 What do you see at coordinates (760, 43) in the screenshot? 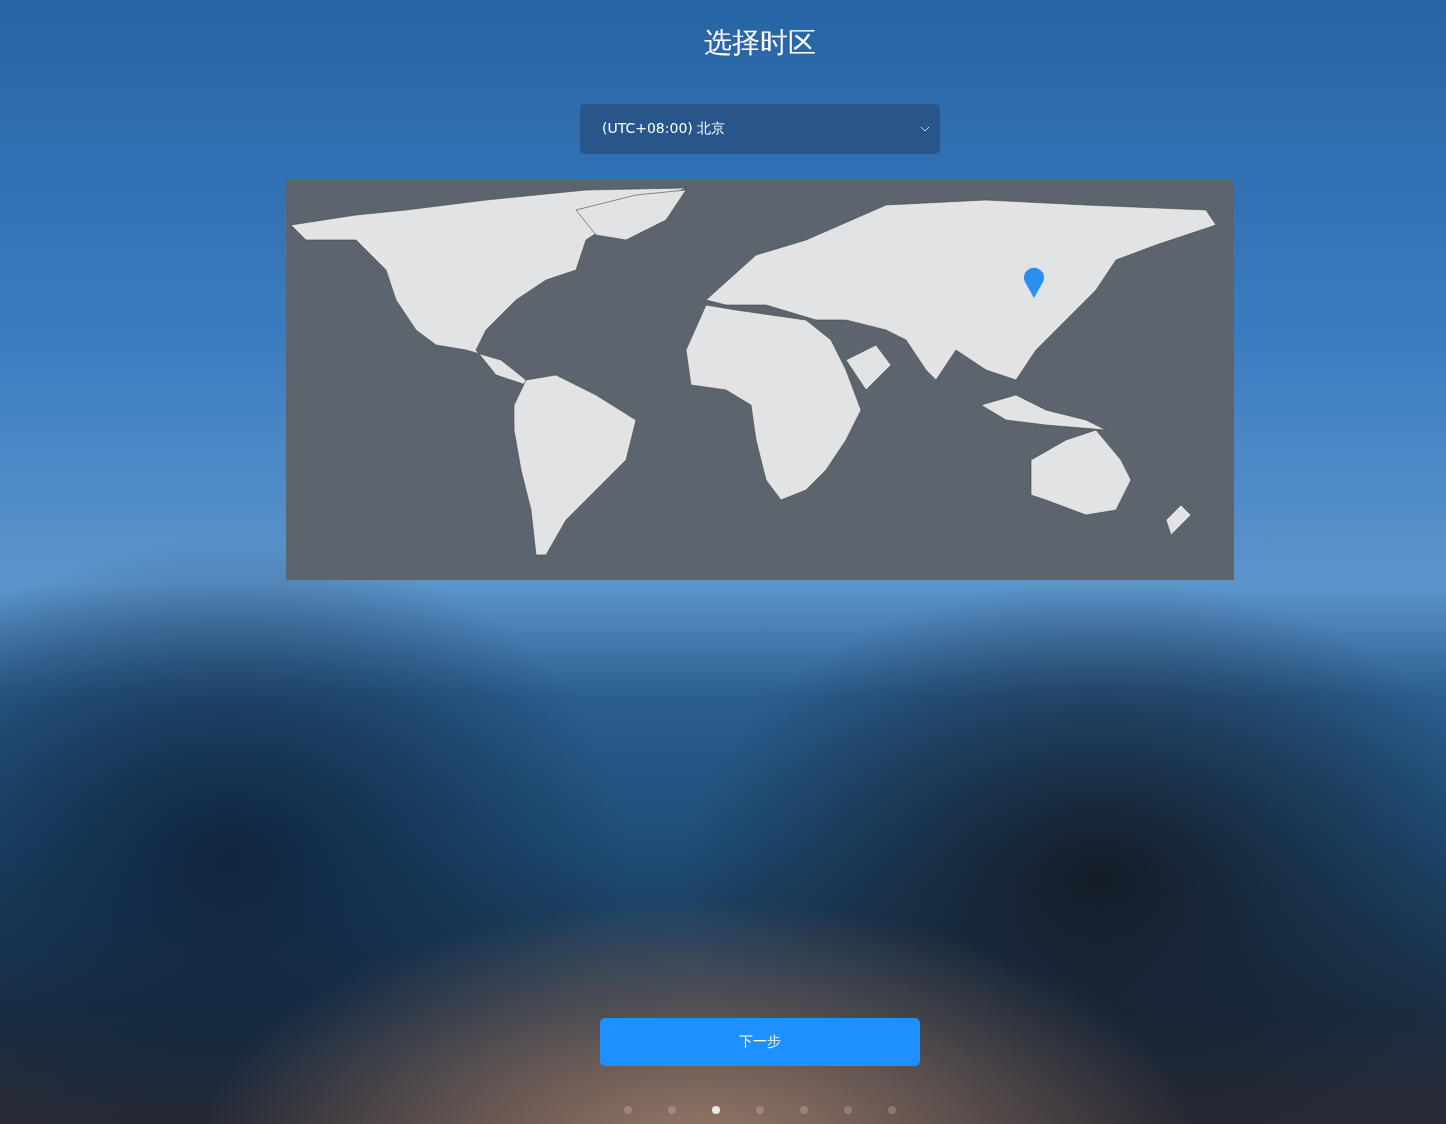
I see `page-title: 选择时区` at bounding box center [760, 43].